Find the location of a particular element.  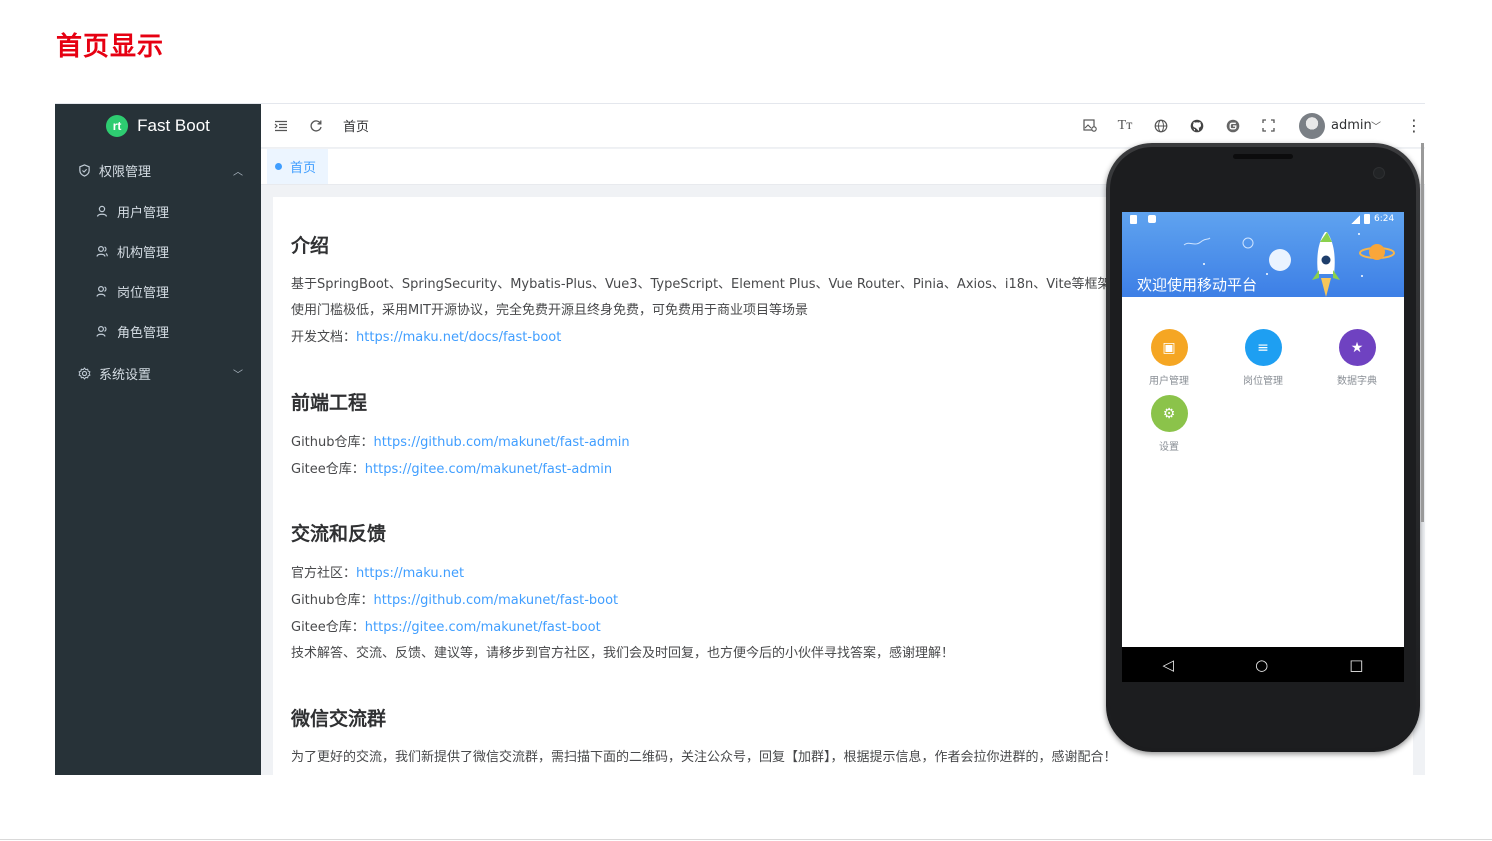

section-title-feedback: 交流和反馈 is located at coordinates (339, 534).